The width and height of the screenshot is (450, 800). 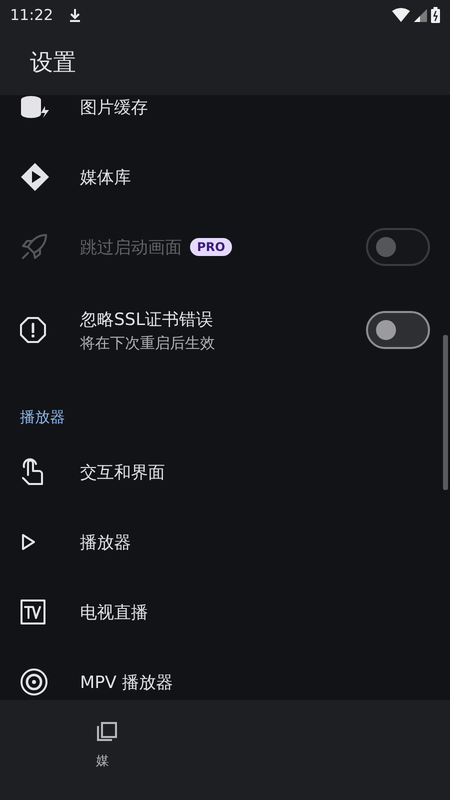 What do you see at coordinates (35, 107) in the screenshot?
I see `database-icon` at bounding box center [35, 107].